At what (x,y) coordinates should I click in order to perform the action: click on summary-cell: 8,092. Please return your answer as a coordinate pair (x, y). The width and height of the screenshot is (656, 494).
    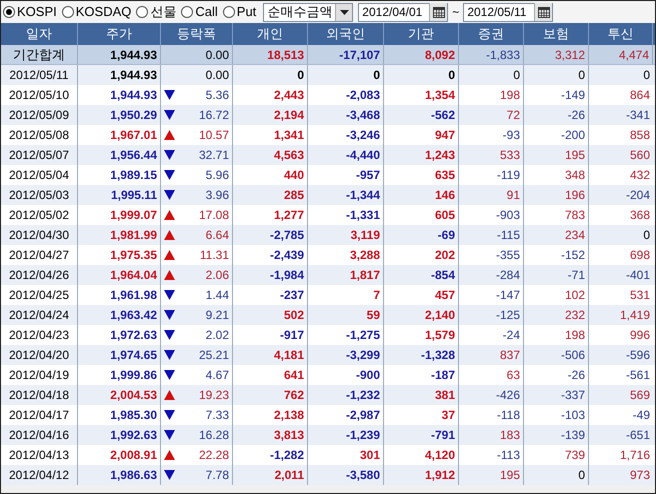
    Looking at the image, I should click on (421, 54).